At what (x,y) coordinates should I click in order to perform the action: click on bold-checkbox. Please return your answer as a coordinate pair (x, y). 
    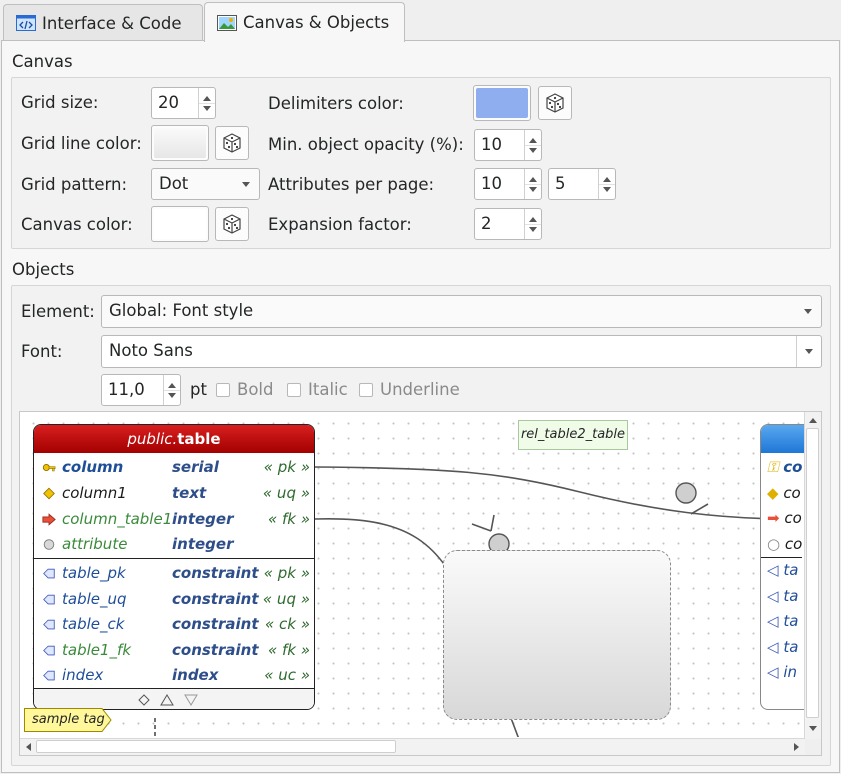
    Looking at the image, I should click on (223, 390).